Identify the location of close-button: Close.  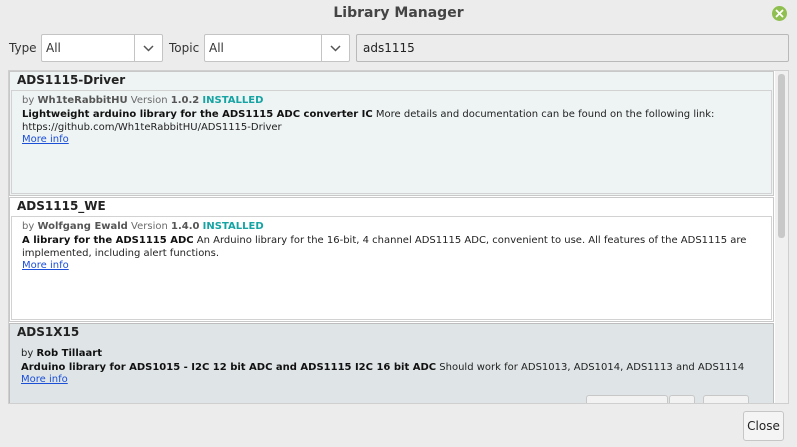
(763, 426).